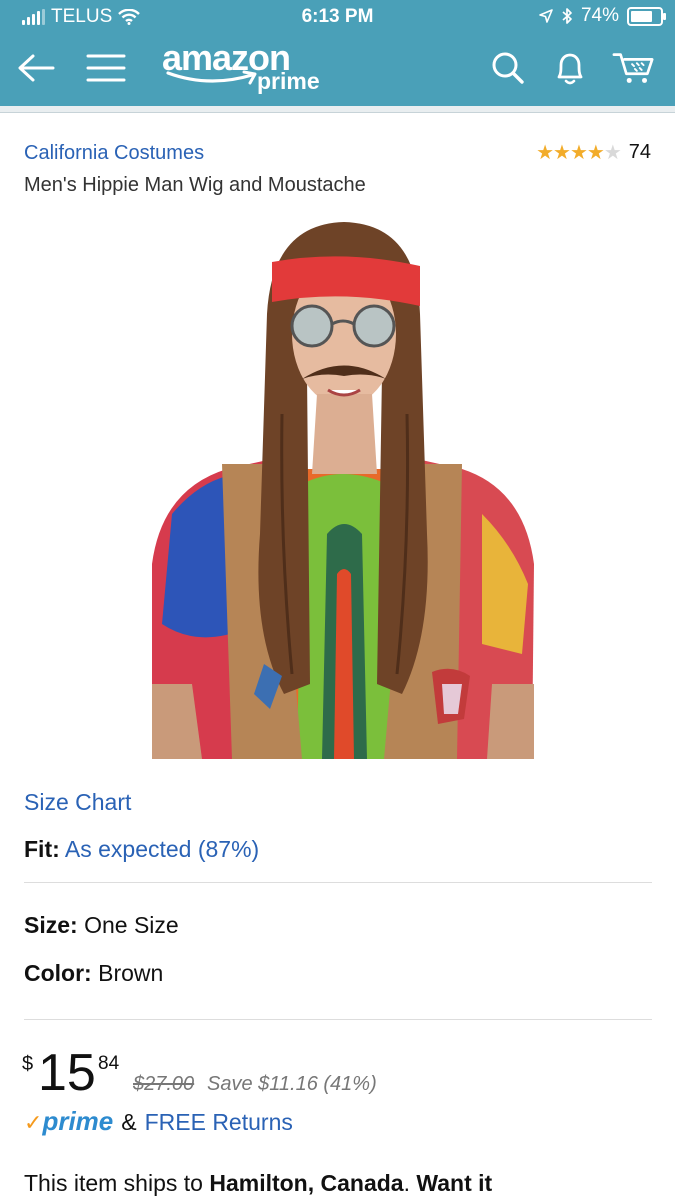 The height and width of the screenshot is (1200, 675). I want to click on star-rating: ★★★★★, so click(579, 152).